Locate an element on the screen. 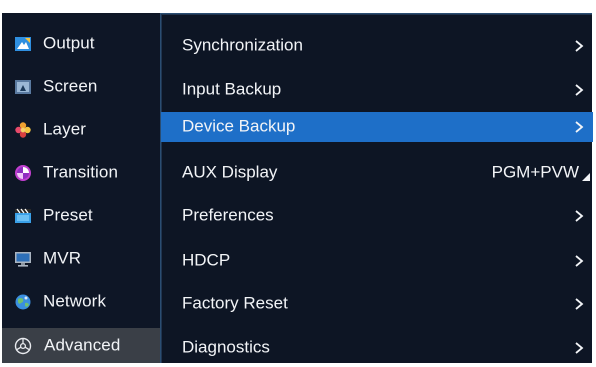 This screenshot has height=367, width=596. aux-display-value: PGM+PVW is located at coordinates (535, 173).